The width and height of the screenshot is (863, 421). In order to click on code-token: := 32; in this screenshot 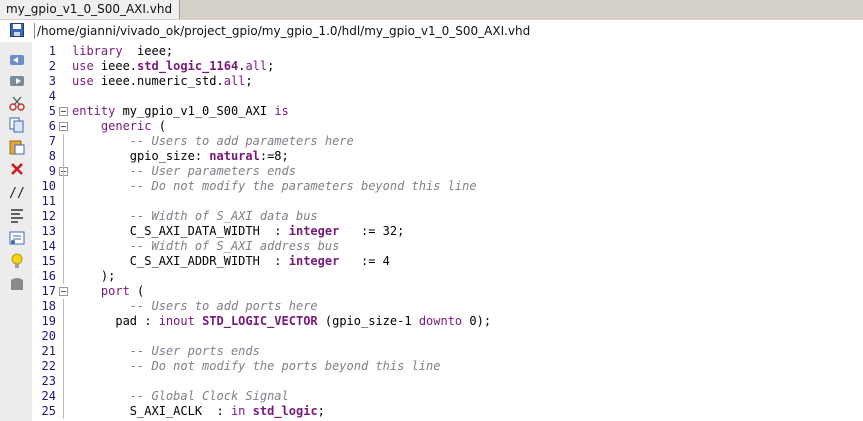, I will do `click(372, 231)`.